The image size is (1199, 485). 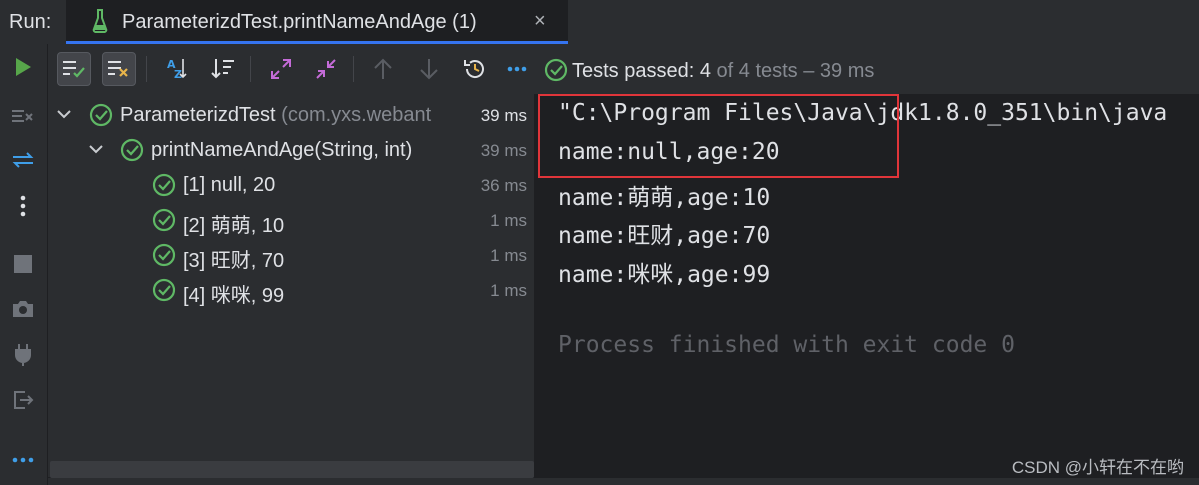 What do you see at coordinates (23, 160) in the screenshot?
I see `toggle-auto-test-icon` at bounding box center [23, 160].